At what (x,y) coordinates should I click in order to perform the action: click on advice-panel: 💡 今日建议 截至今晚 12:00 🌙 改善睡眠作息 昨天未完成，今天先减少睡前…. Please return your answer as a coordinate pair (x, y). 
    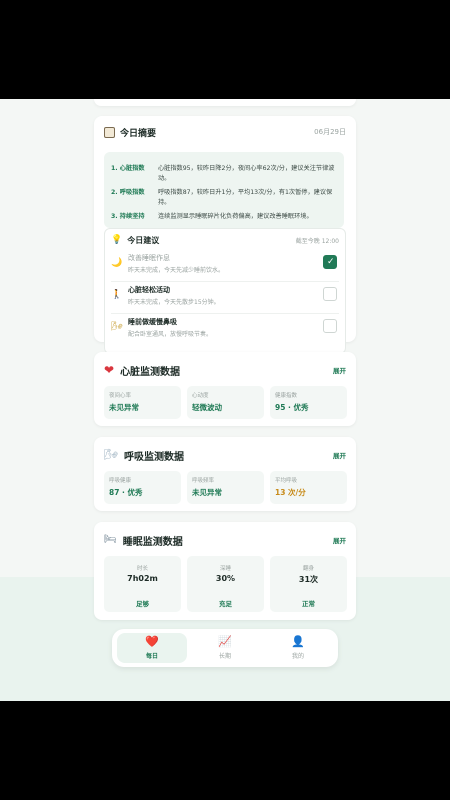
    Looking at the image, I should click on (225, 291).